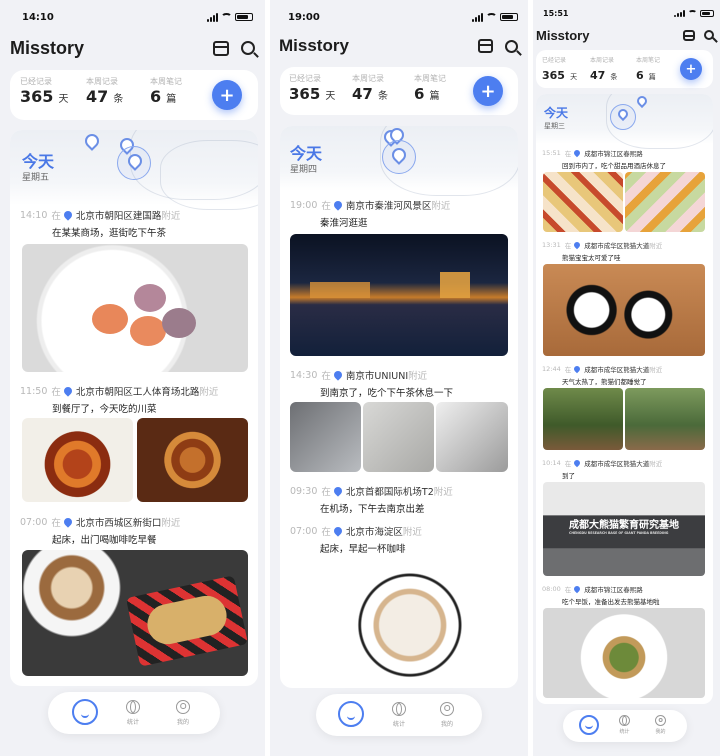  Describe the element at coordinates (491, 17) in the screenshot. I see `wifi-icon` at that location.